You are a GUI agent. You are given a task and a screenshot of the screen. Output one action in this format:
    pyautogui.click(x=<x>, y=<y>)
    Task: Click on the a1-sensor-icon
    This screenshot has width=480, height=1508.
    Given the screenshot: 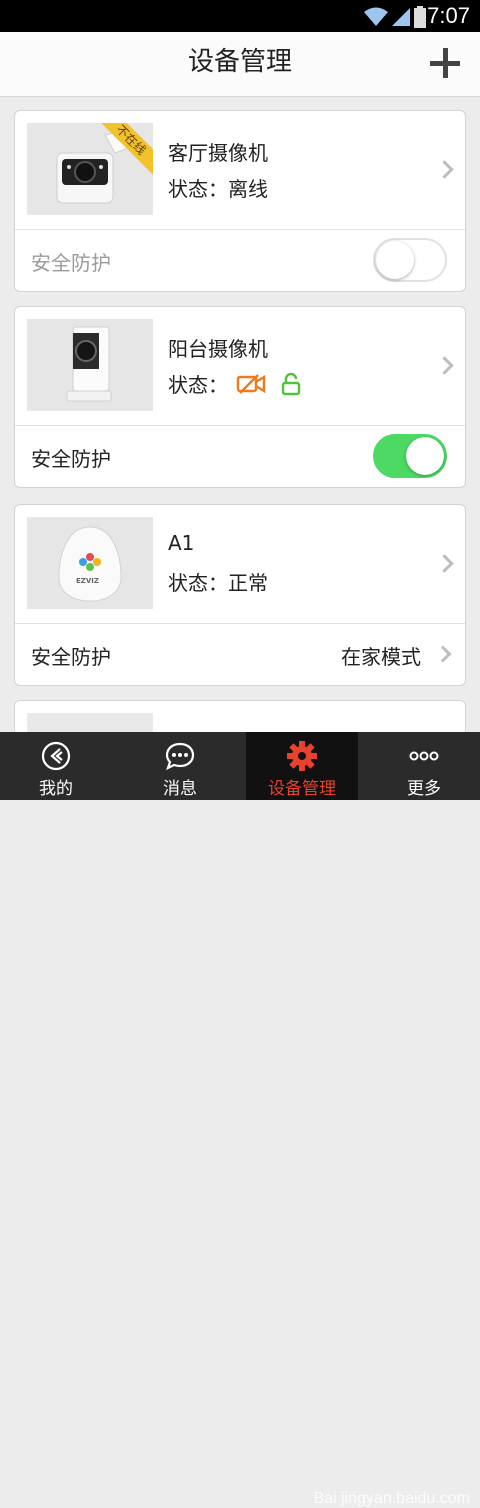 What is the action you would take?
    pyautogui.click(x=90, y=563)
    